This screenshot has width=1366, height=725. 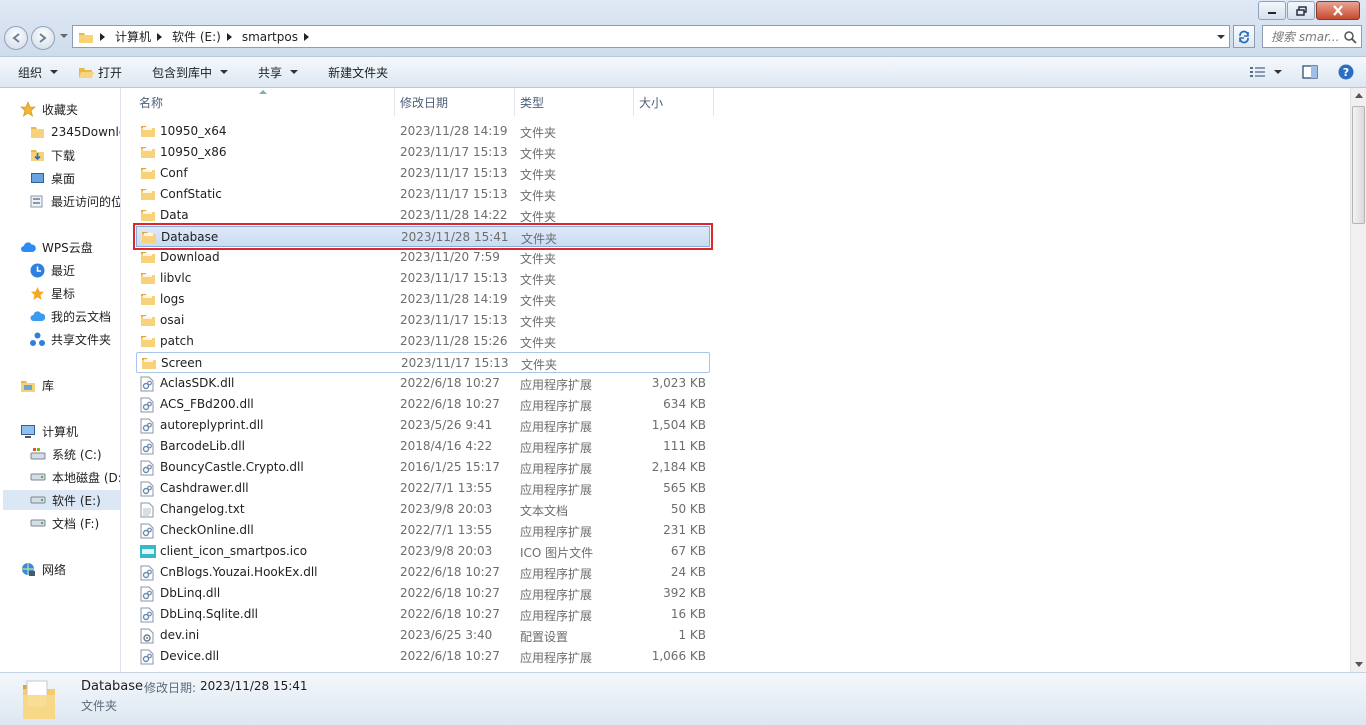 I want to click on sidebar-item-drive-e: 软件 (E:), so click(x=61, y=500).